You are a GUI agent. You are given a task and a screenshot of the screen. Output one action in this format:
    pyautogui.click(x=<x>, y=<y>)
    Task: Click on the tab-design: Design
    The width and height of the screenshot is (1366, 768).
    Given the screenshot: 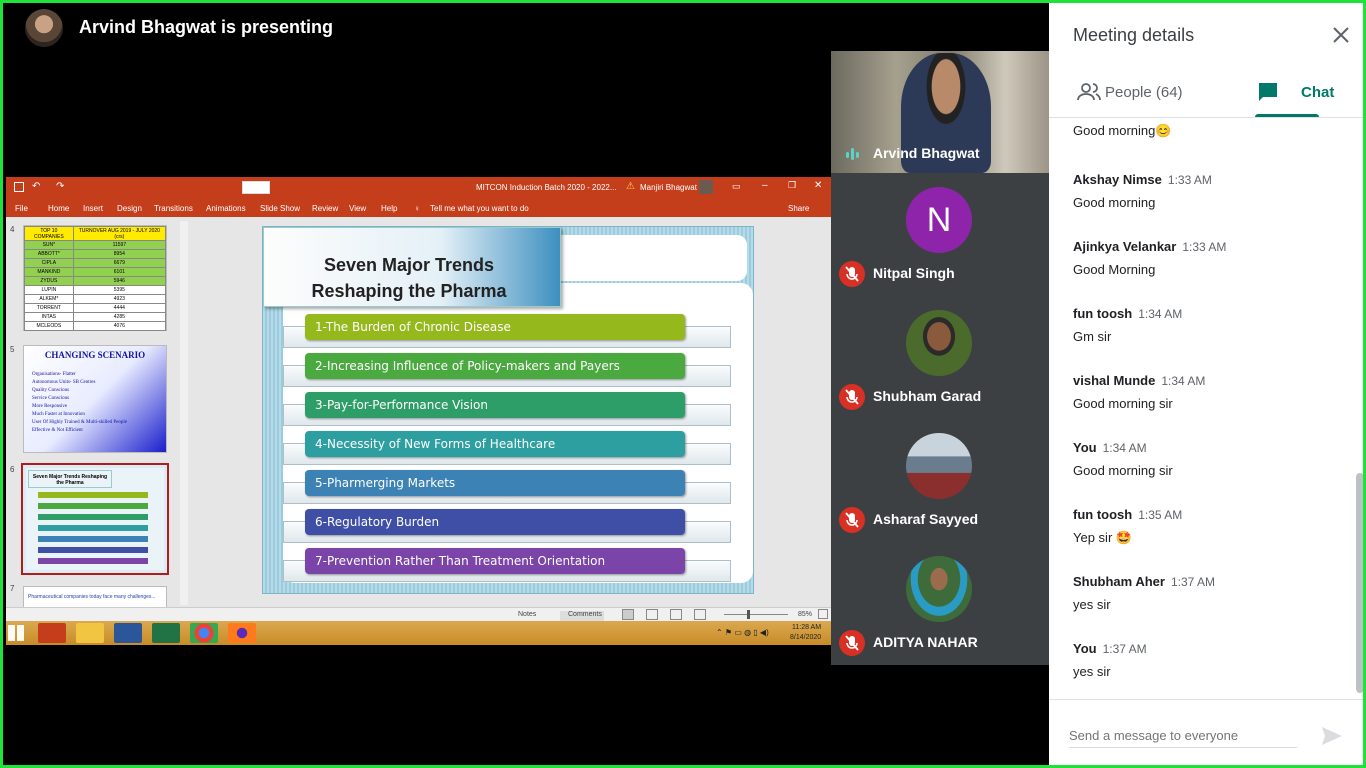 What is the action you would take?
    pyautogui.click(x=129, y=208)
    